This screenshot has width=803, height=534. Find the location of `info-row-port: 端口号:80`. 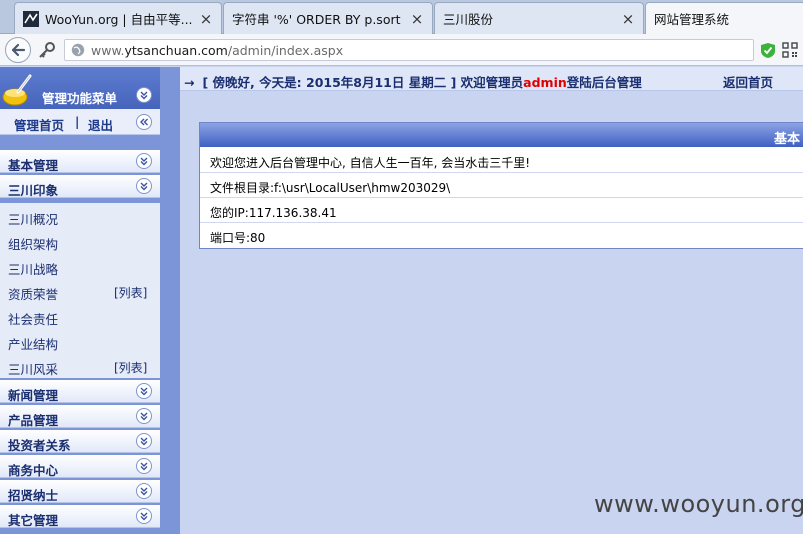

info-row-port: 端口号:80 is located at coordinates (501, 235).